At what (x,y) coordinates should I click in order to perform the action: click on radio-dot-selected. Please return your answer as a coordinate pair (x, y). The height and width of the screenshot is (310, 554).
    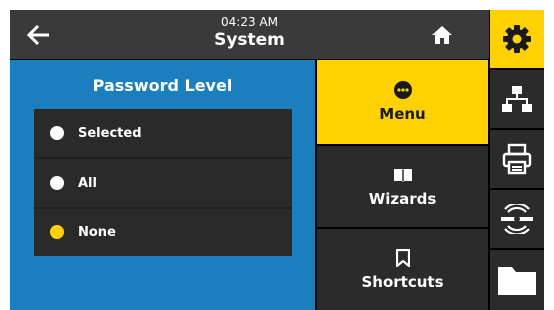
    Looking at the image, I should click on (57, 232).